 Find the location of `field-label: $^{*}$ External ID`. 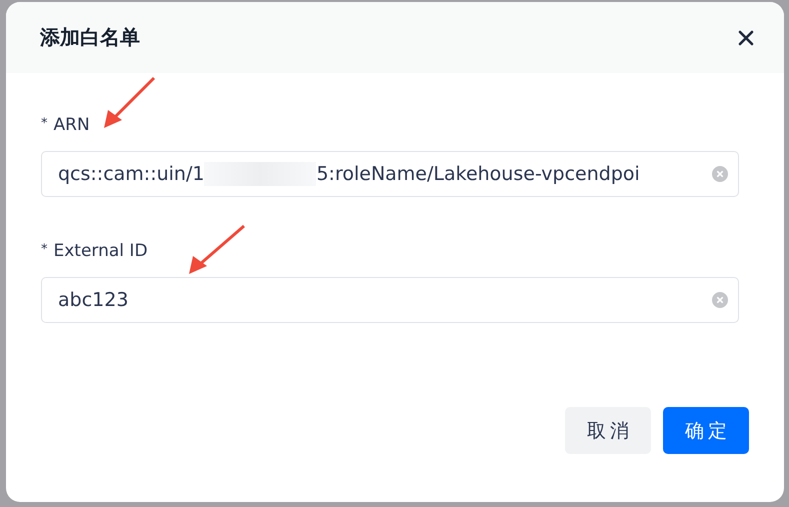

field-label: $^{*}$ External ID is located at coordinates (94, 251).